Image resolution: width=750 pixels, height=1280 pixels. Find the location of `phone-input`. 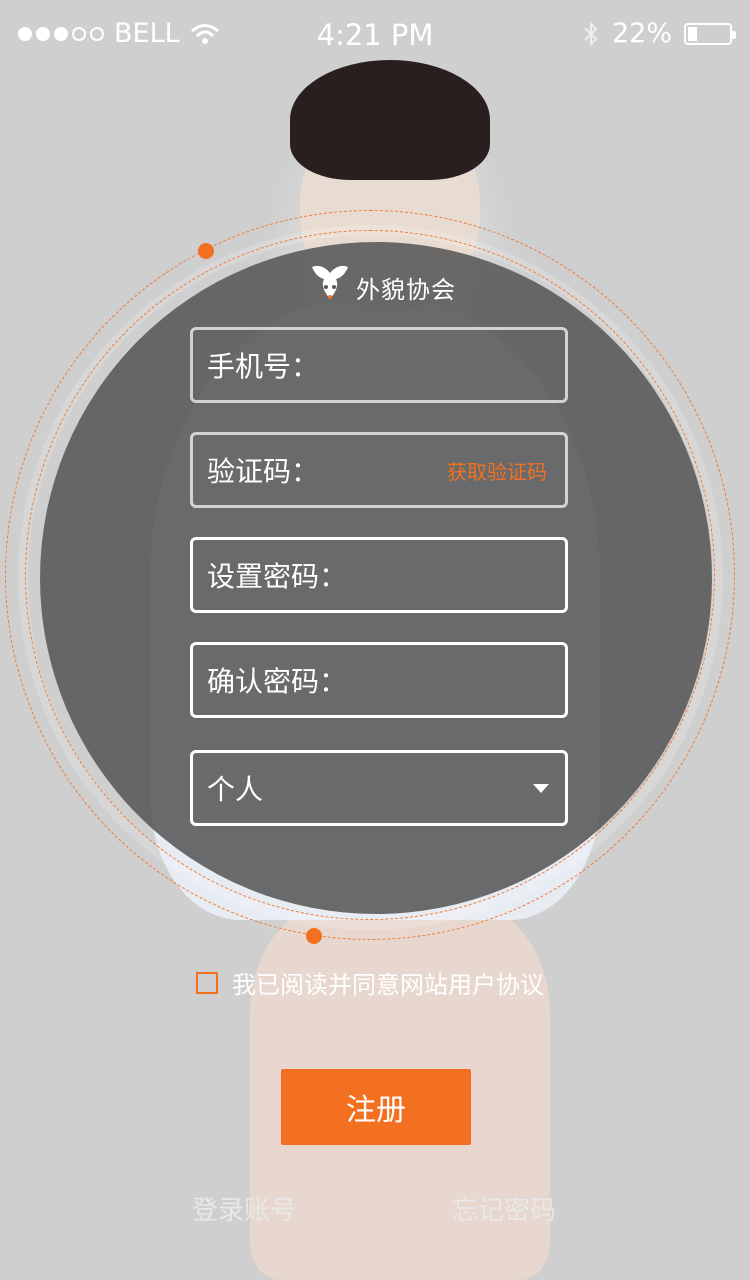

phone-input is located at coordinates (442, 365).